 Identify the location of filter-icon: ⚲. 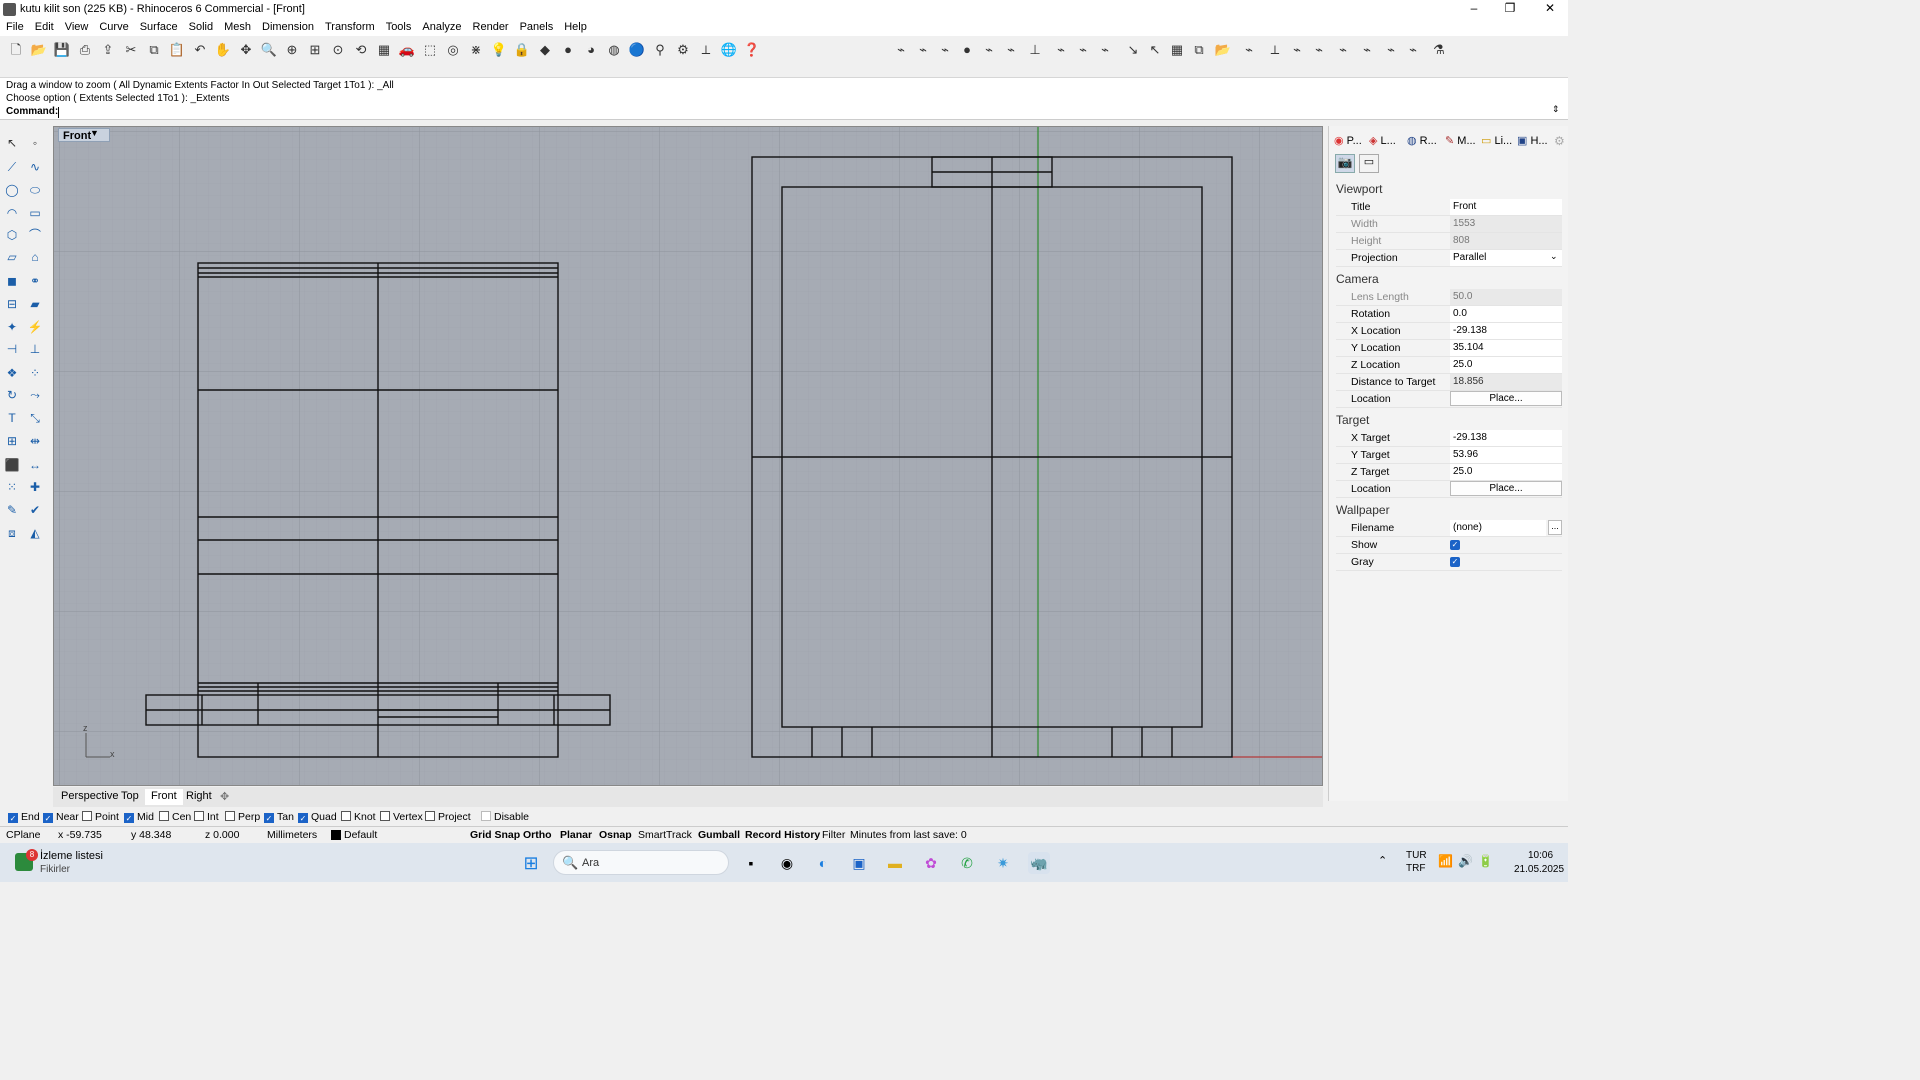
(660, 50).